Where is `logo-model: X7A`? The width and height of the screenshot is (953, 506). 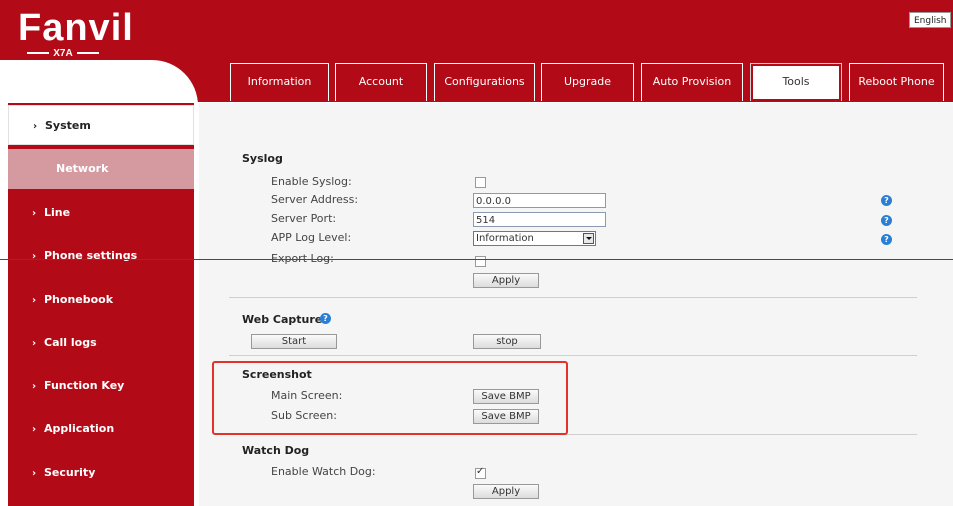 logo-model: X7A is located at coordinates (63, 53).